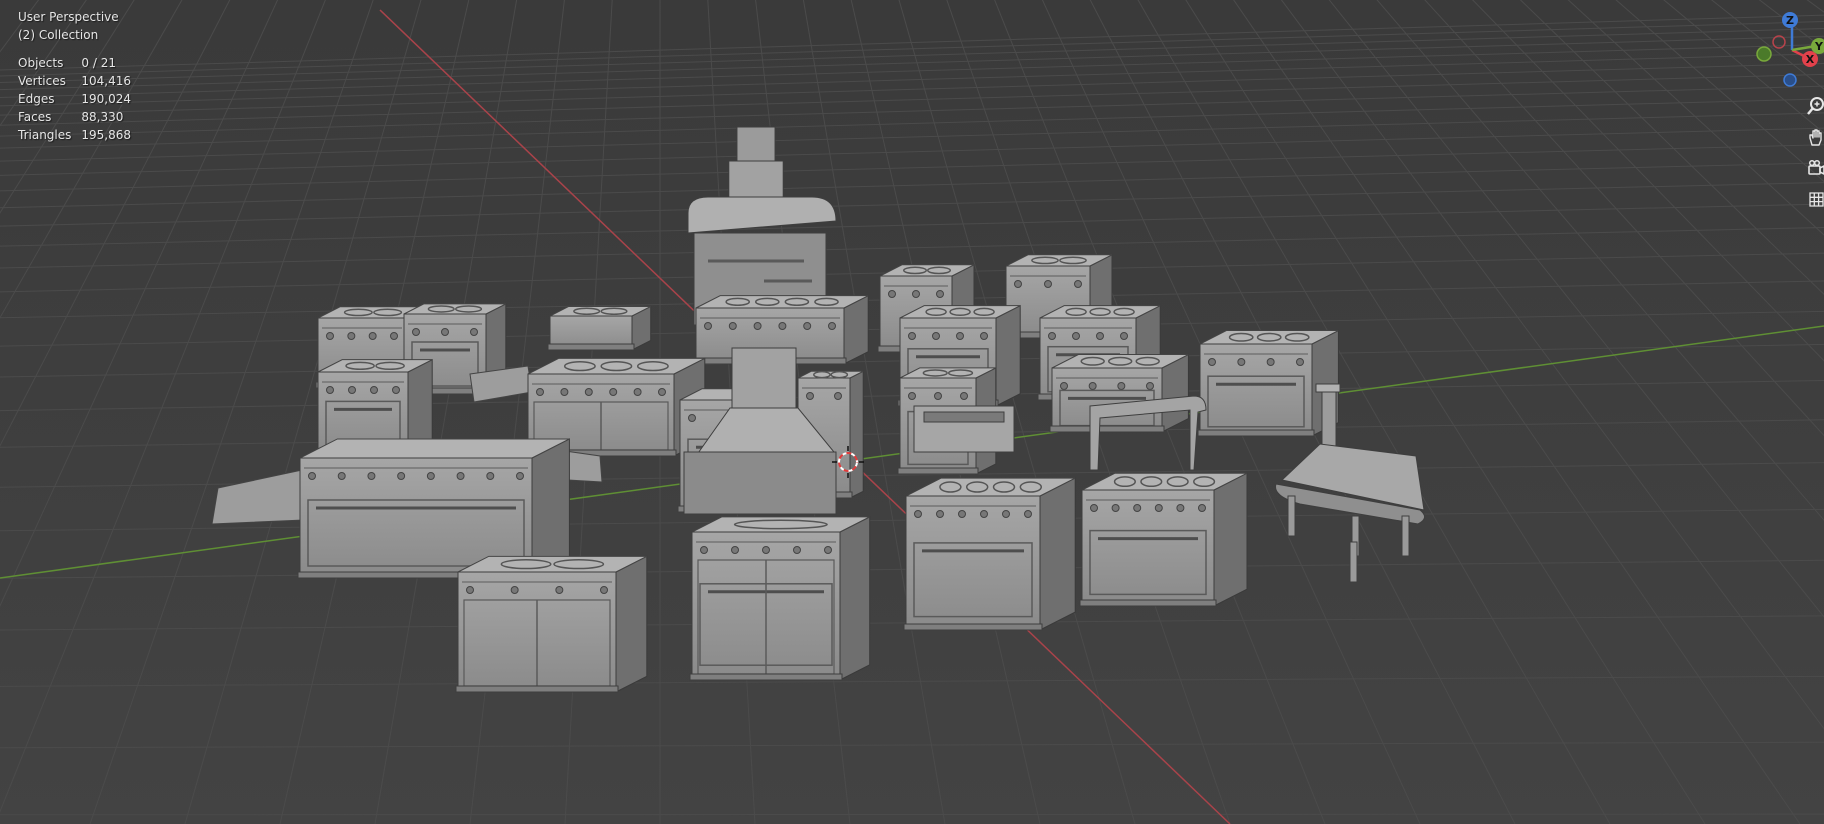  Describe the element at coordinates (98, 63) in the screenshot. I see `stat-value: 0 / 21` at that location.